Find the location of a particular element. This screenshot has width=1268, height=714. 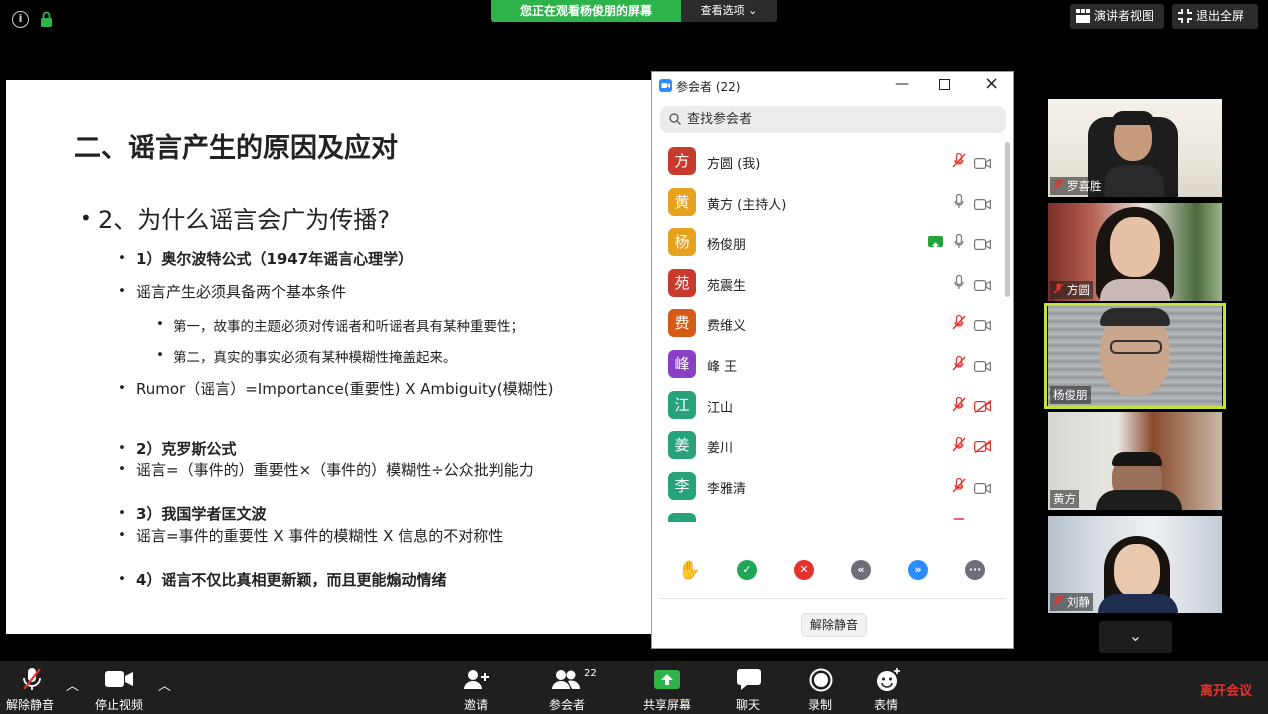

audio-options-caret: ︿ is located at coordinates (72, 684).